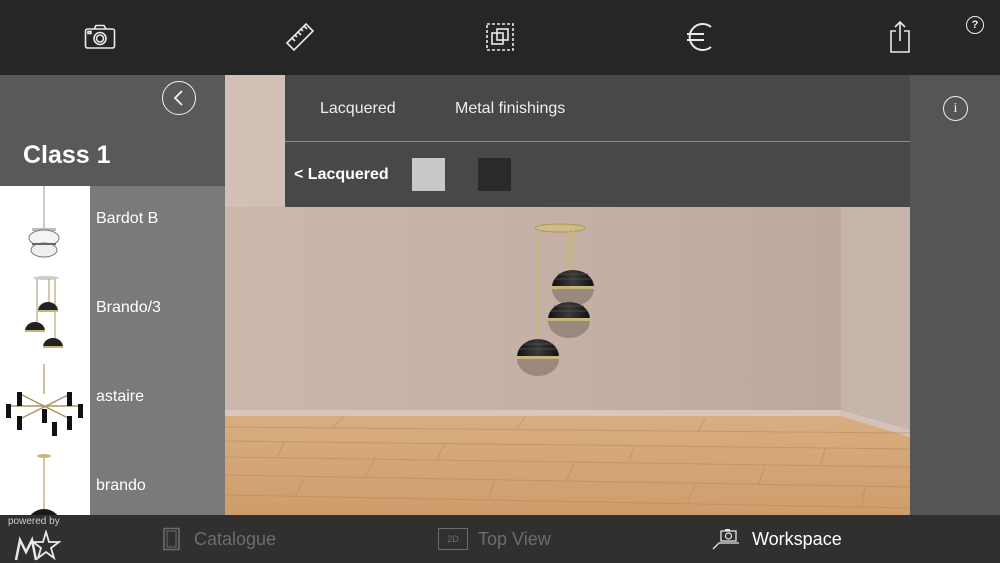 The height and width of the screenshot is (563, 1000). What do you see at coordinates (171, 539) in the screenshot?
I see `book-icon` at bounding box center [171, 539].